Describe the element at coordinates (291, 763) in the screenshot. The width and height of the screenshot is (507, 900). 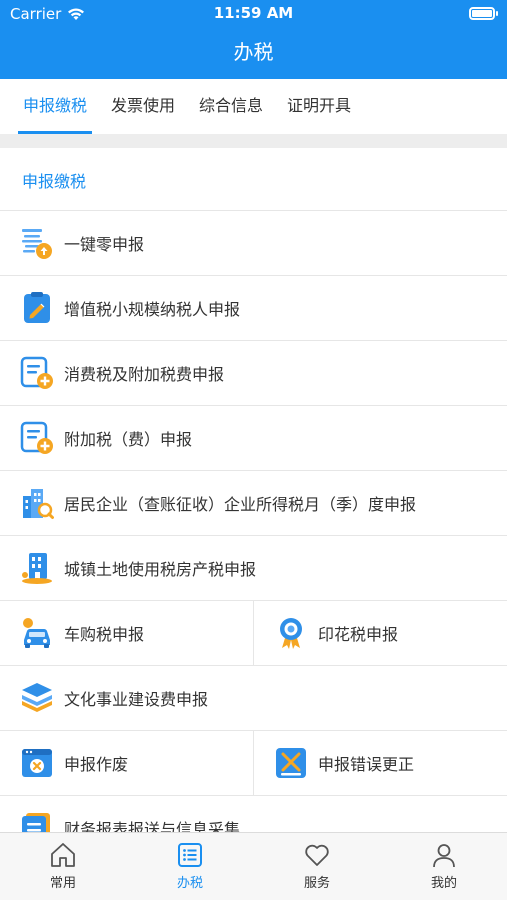
I see `error-correction-icon` at that location.